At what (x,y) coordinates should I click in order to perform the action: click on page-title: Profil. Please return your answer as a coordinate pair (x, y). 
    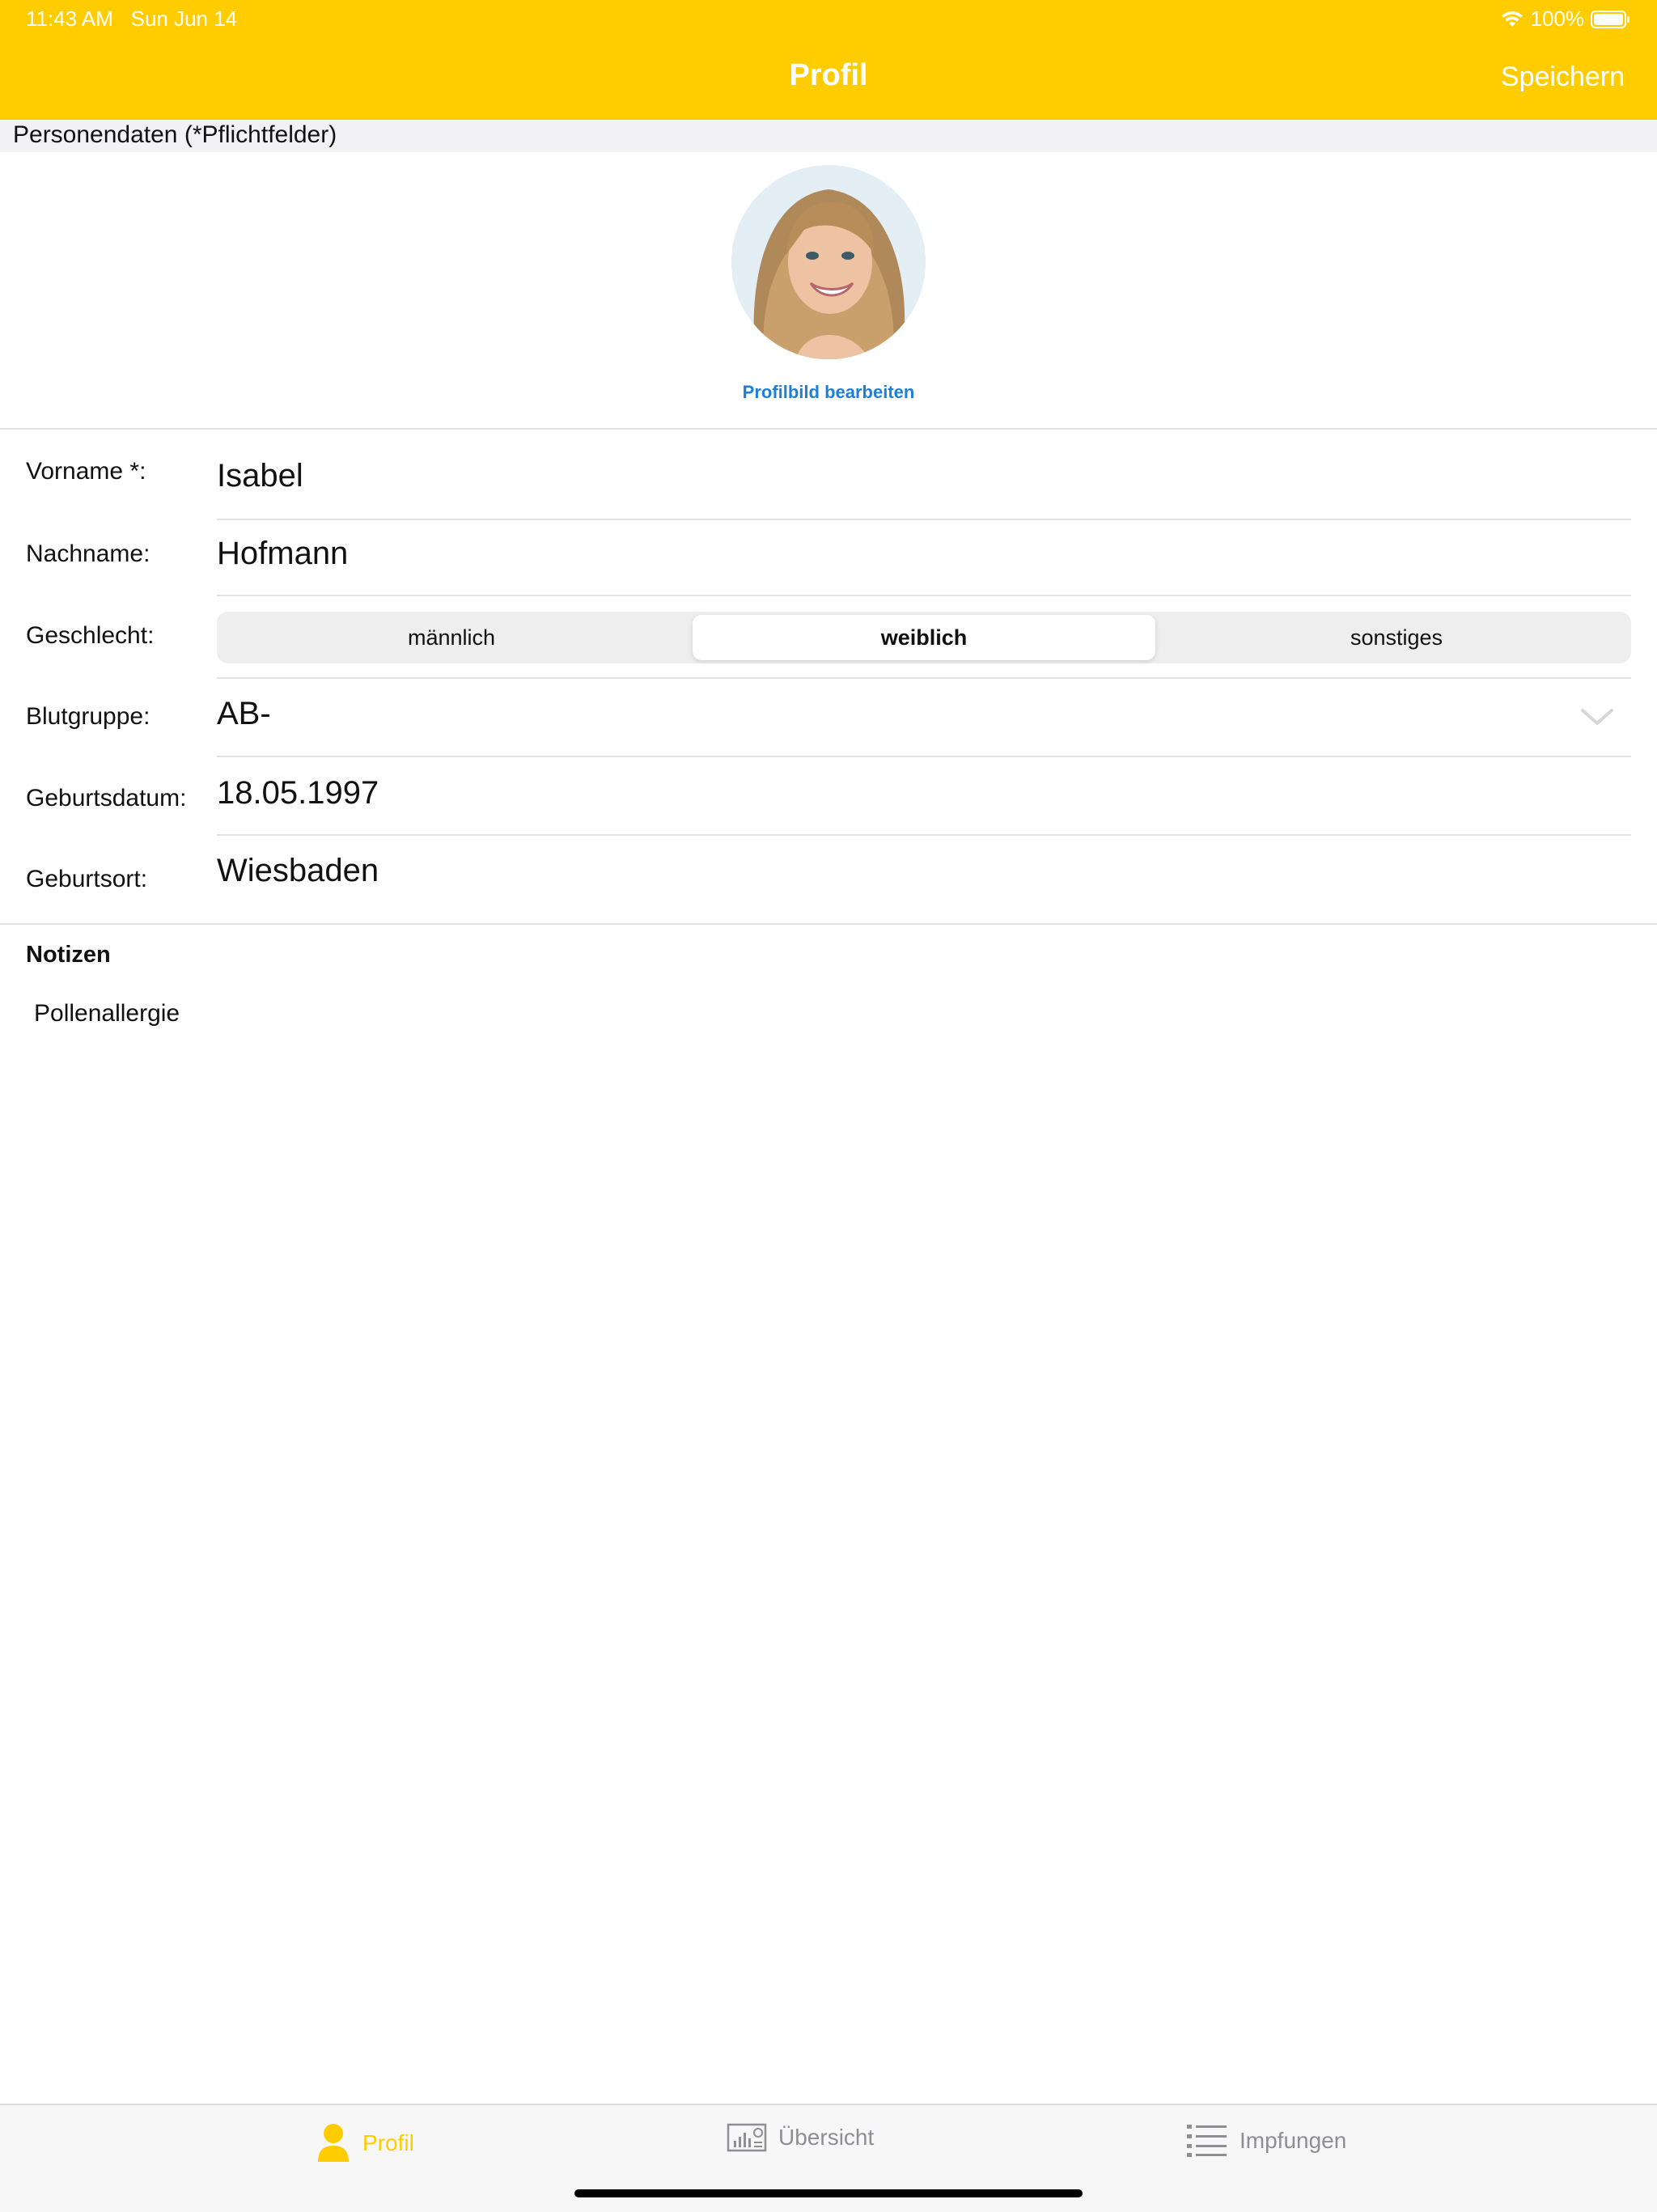
    Looking at the image, I should click on (828, 75).